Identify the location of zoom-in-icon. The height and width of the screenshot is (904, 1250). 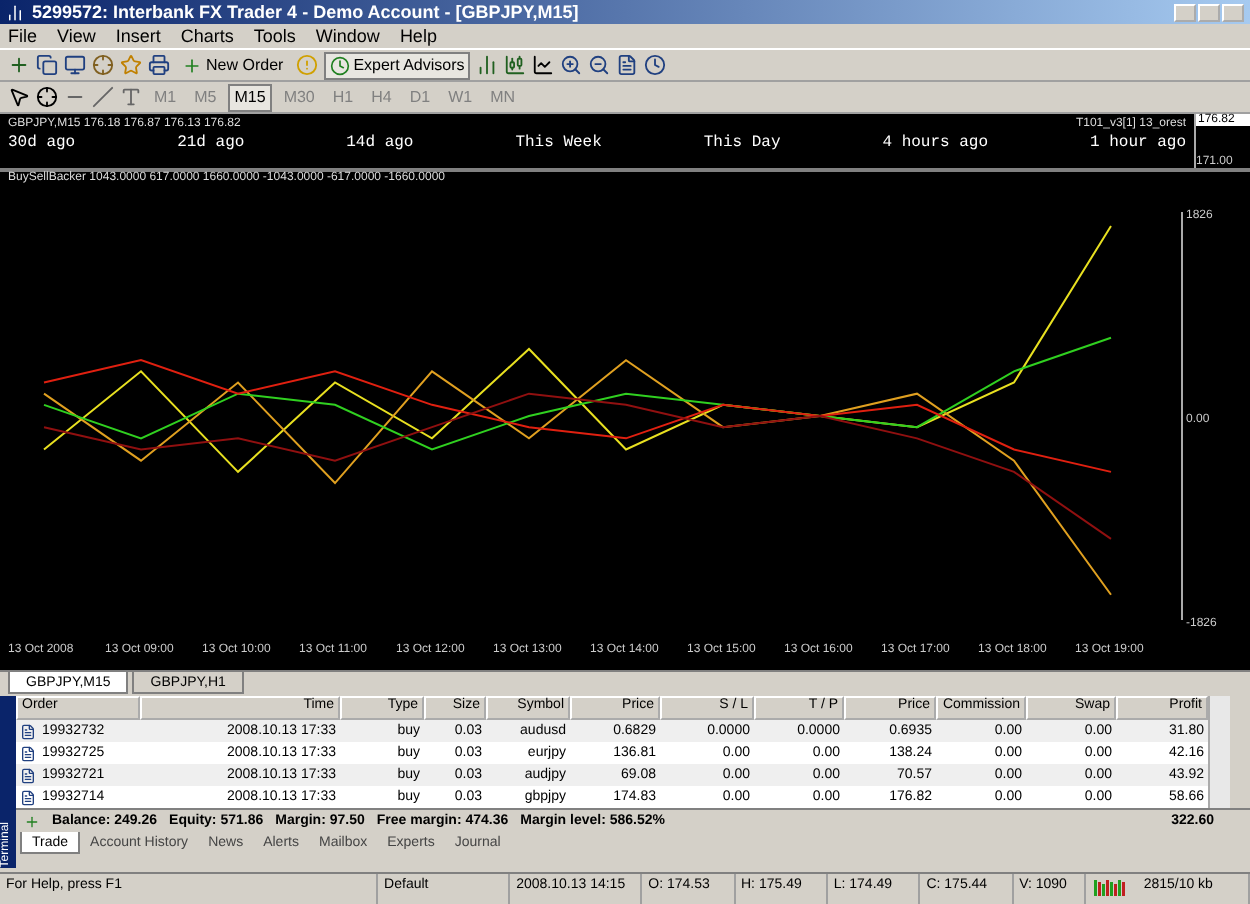
(571, 65).